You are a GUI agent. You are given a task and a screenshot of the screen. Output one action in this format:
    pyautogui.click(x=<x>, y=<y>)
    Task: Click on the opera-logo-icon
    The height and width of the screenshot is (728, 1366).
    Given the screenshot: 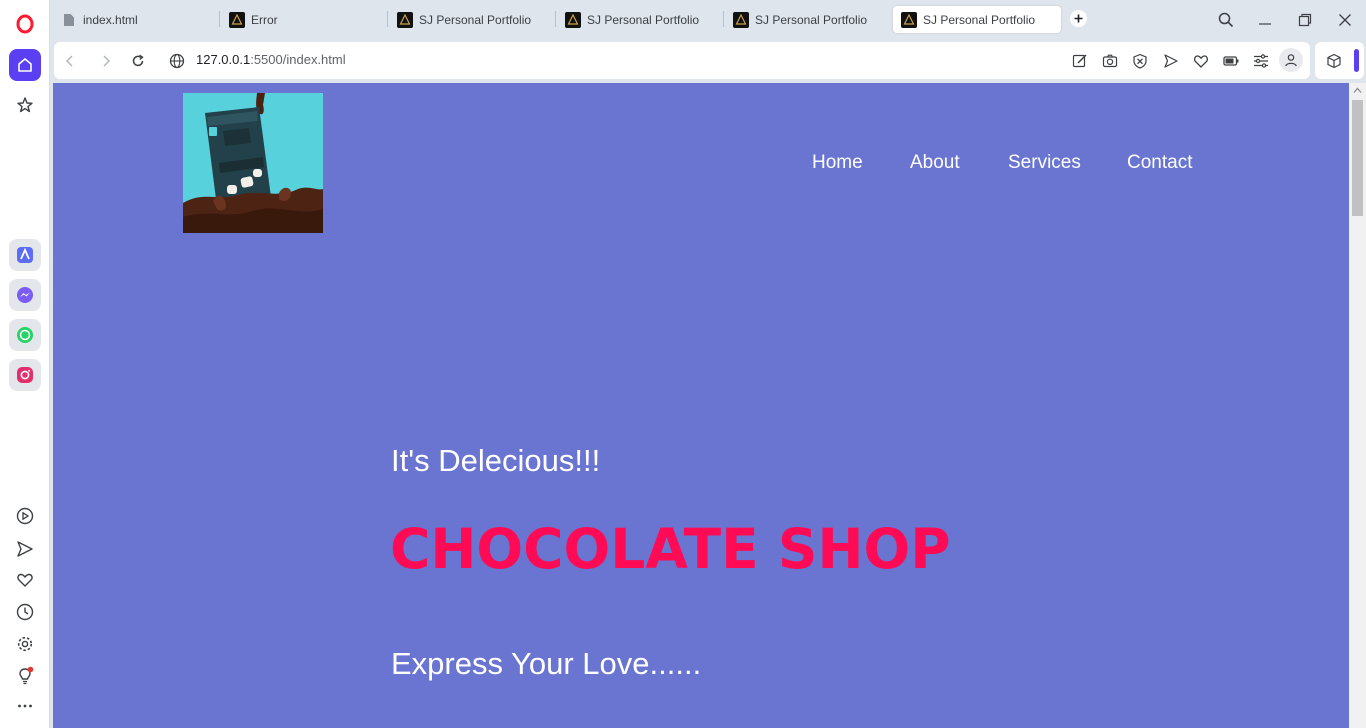 What is the action you would take?
    pyautogui.click(x=25, y=24)
    